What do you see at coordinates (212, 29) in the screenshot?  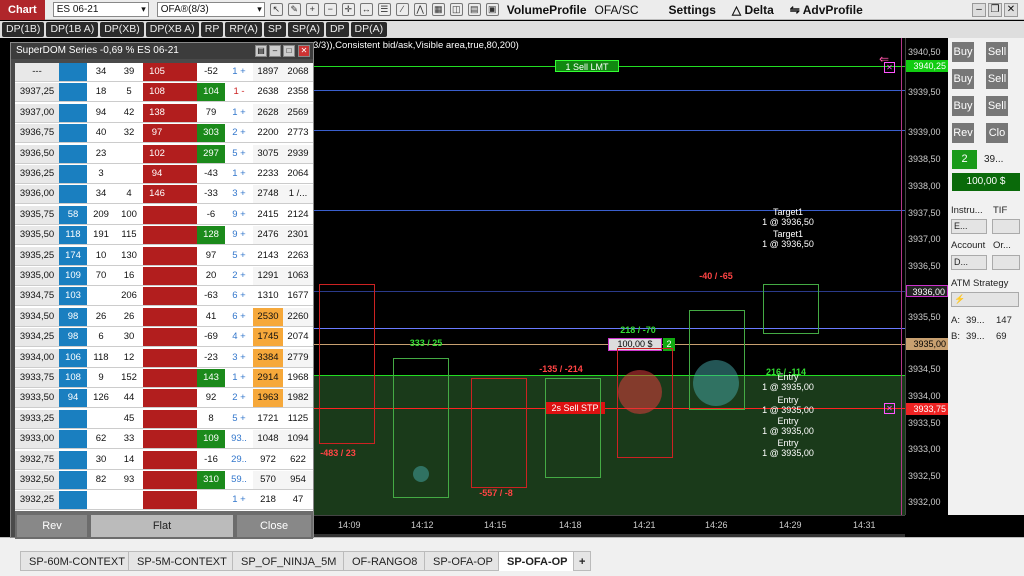 I see `tab-rp: RP` at bounding box center [212, 29].